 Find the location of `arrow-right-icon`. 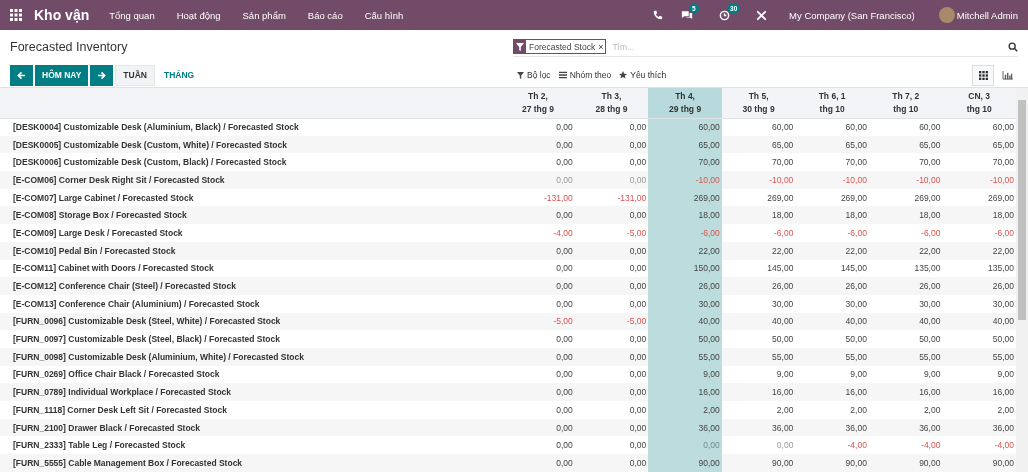

arrow-right-icon is located at coordinates (102, 75).